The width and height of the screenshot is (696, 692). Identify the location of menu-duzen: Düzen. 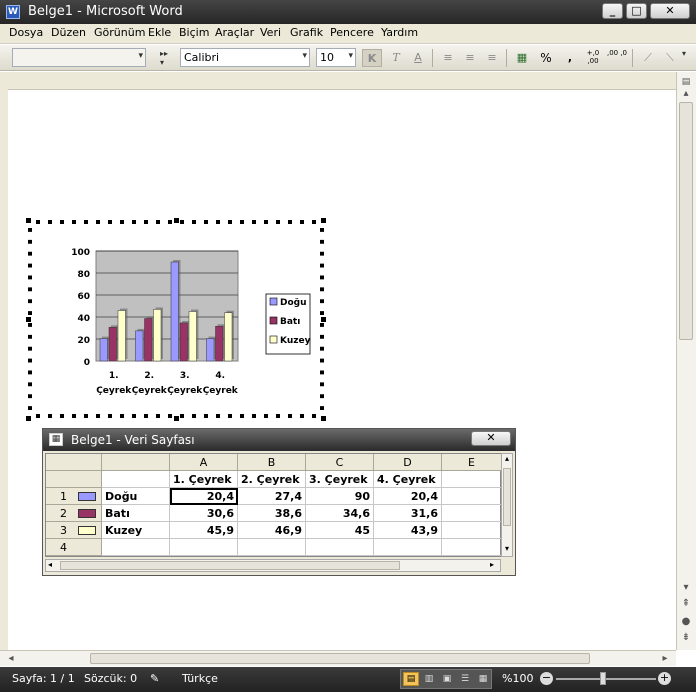
(68, 32).